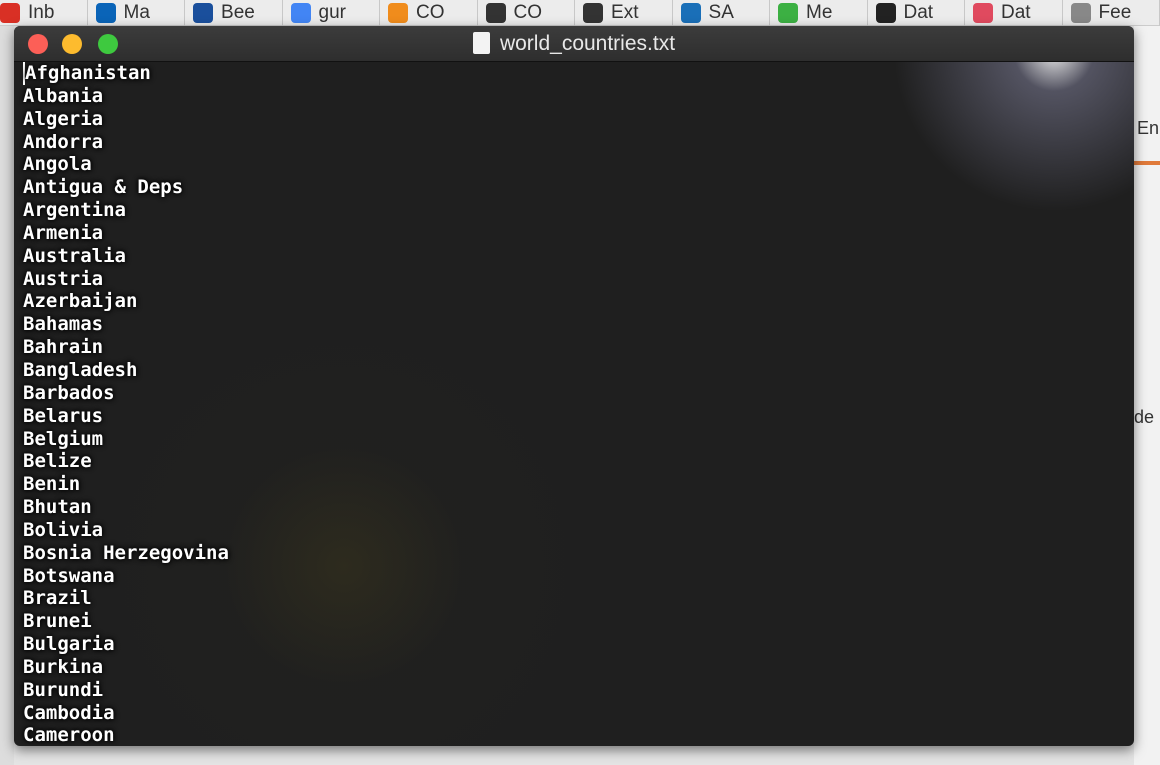  What do you see at coordinates (63, 141) in the screenshot?
I see `text-line: Andorra` at bounding box center [63, 141].